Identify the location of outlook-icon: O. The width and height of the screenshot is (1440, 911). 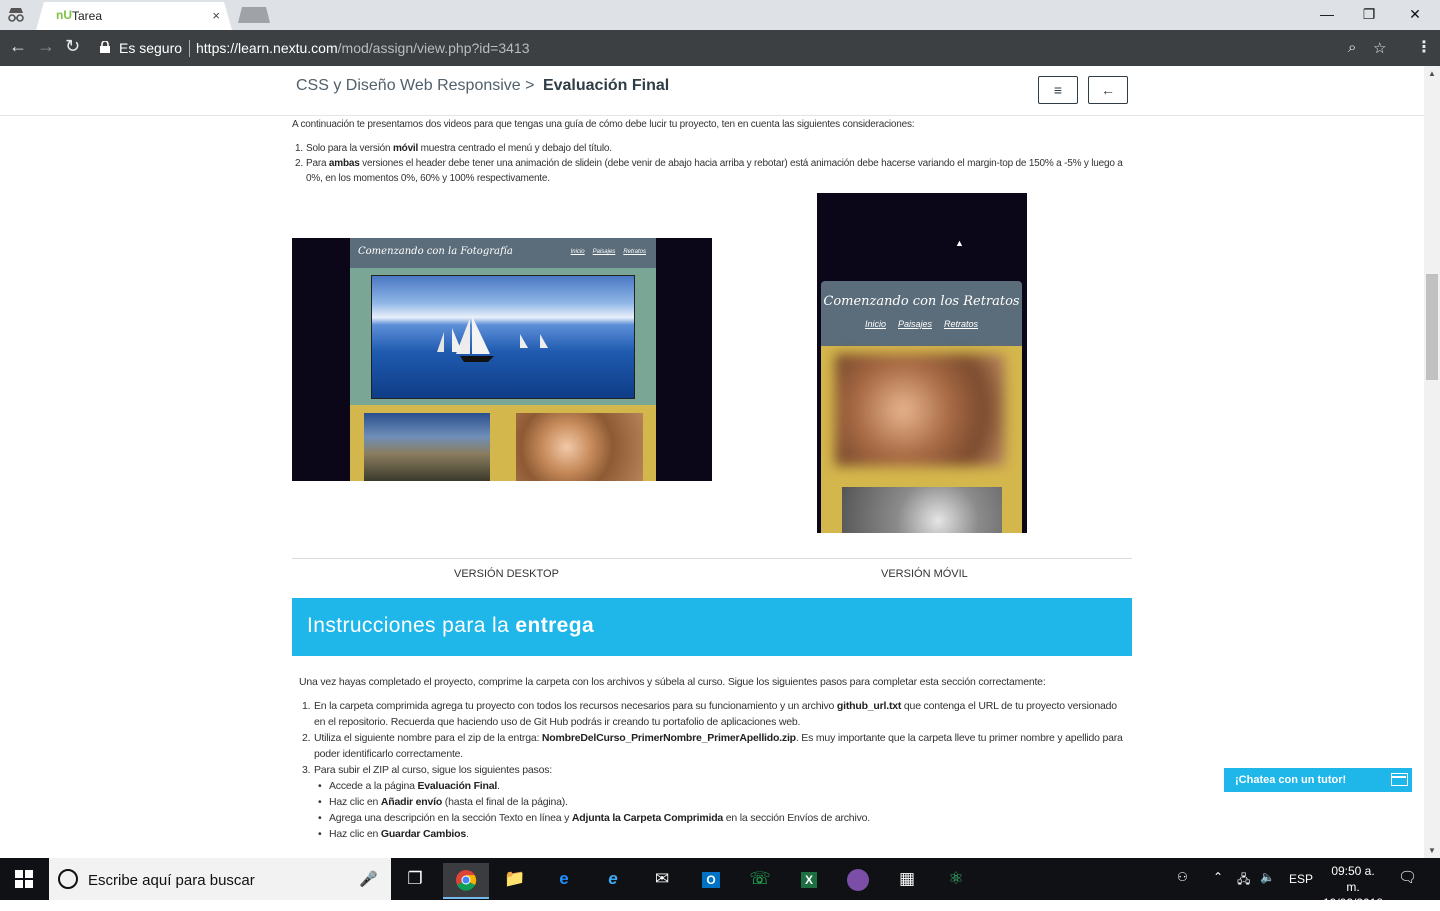
(711, 881).